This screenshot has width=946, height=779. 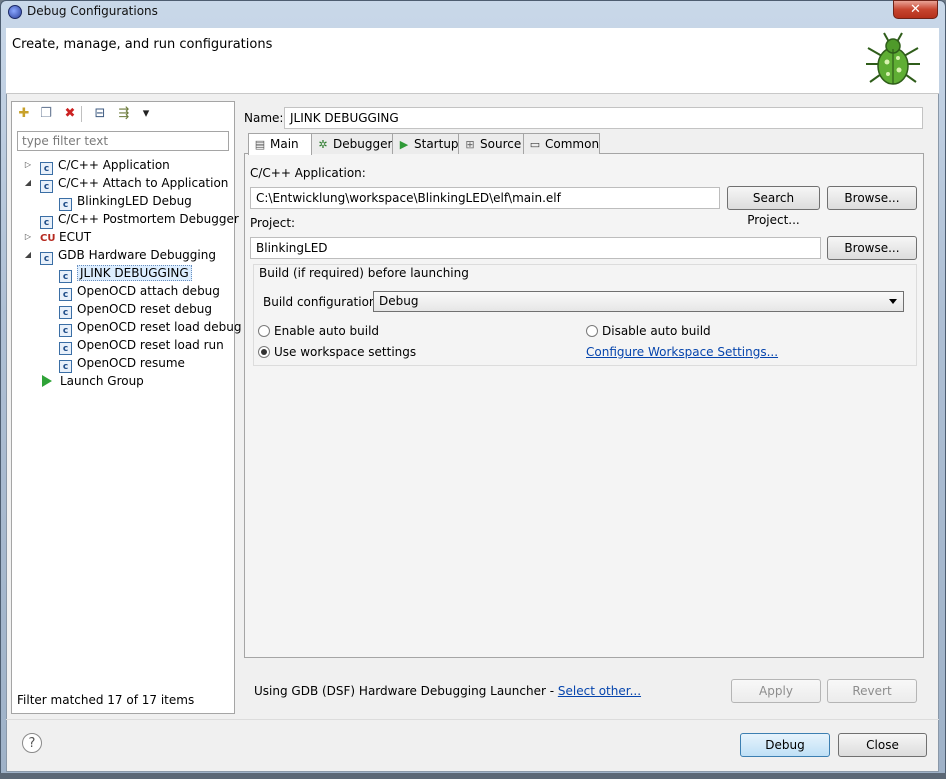 I want to click on tree-item: c OpenOCD reset load debug, so click(x=150, y=327).